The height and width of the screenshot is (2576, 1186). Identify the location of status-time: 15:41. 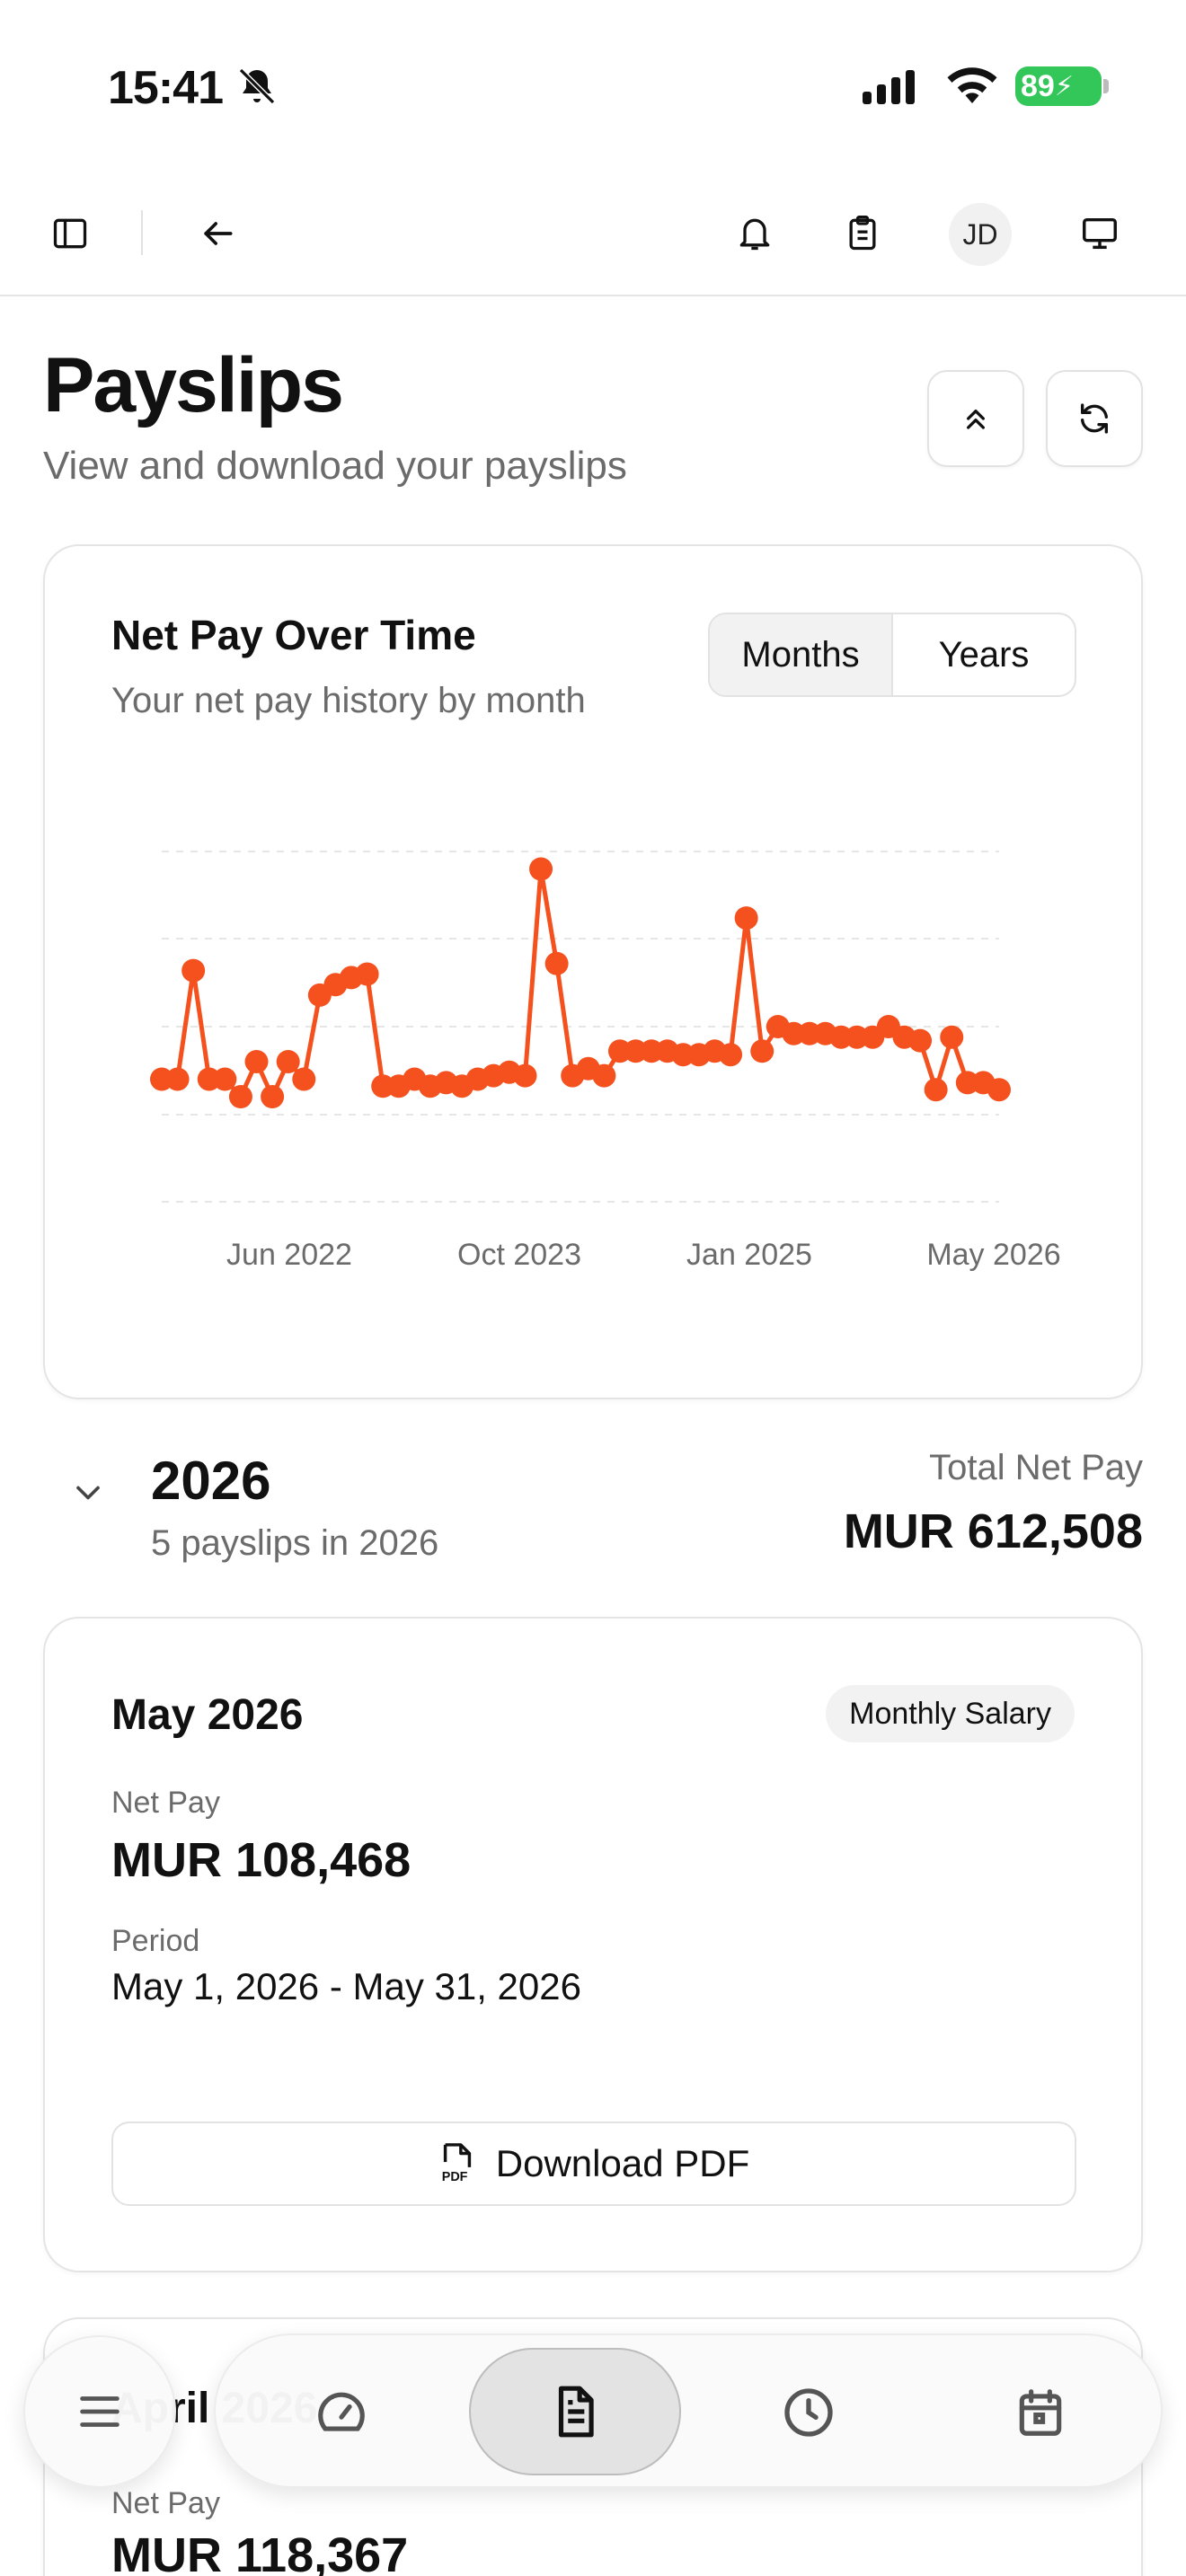
(166, 88).